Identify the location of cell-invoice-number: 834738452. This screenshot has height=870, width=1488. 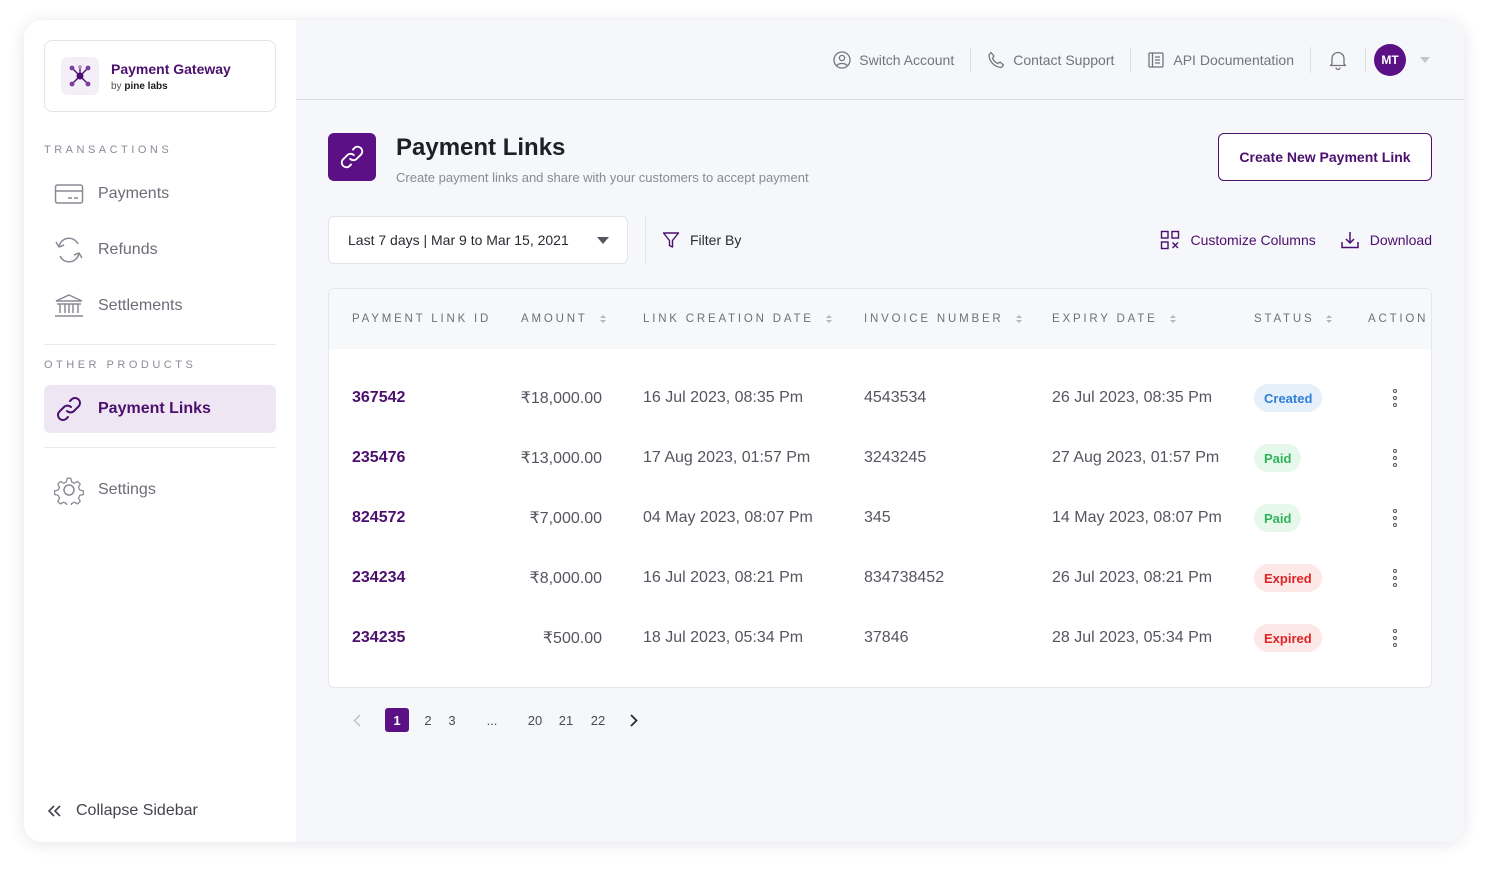
(904, 577).